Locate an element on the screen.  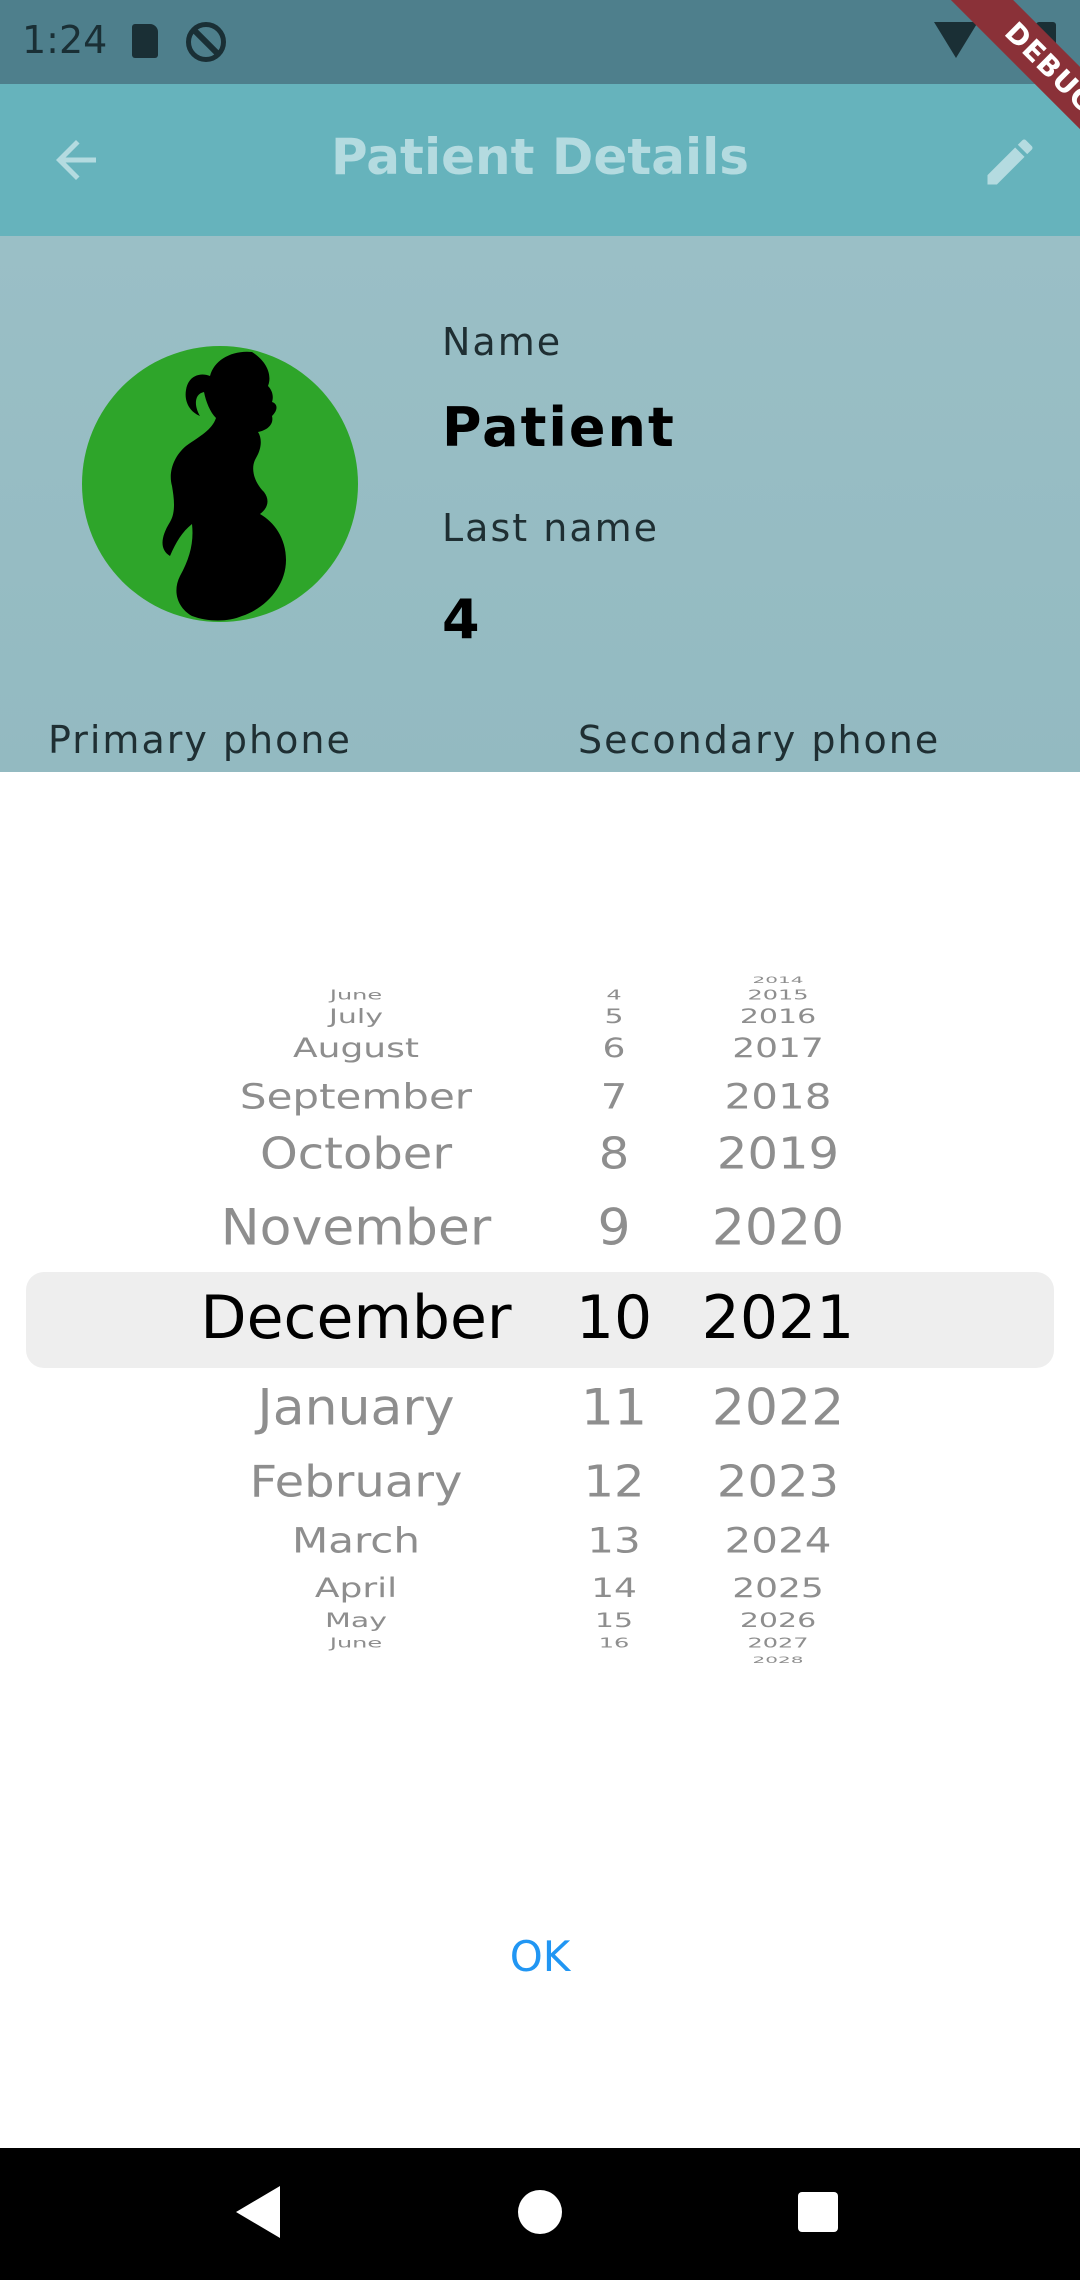
year-option: 2024 is located at coordinates (778, 1540).